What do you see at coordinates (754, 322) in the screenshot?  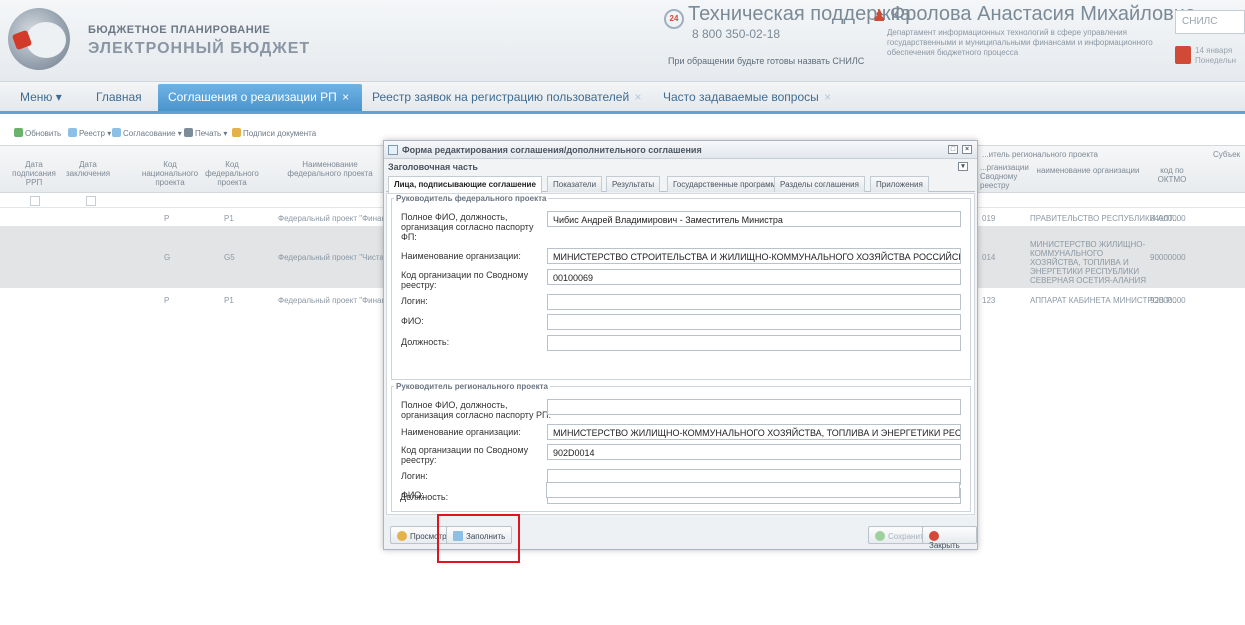 I see `federal-name-field` at bounding box center [754, 322].